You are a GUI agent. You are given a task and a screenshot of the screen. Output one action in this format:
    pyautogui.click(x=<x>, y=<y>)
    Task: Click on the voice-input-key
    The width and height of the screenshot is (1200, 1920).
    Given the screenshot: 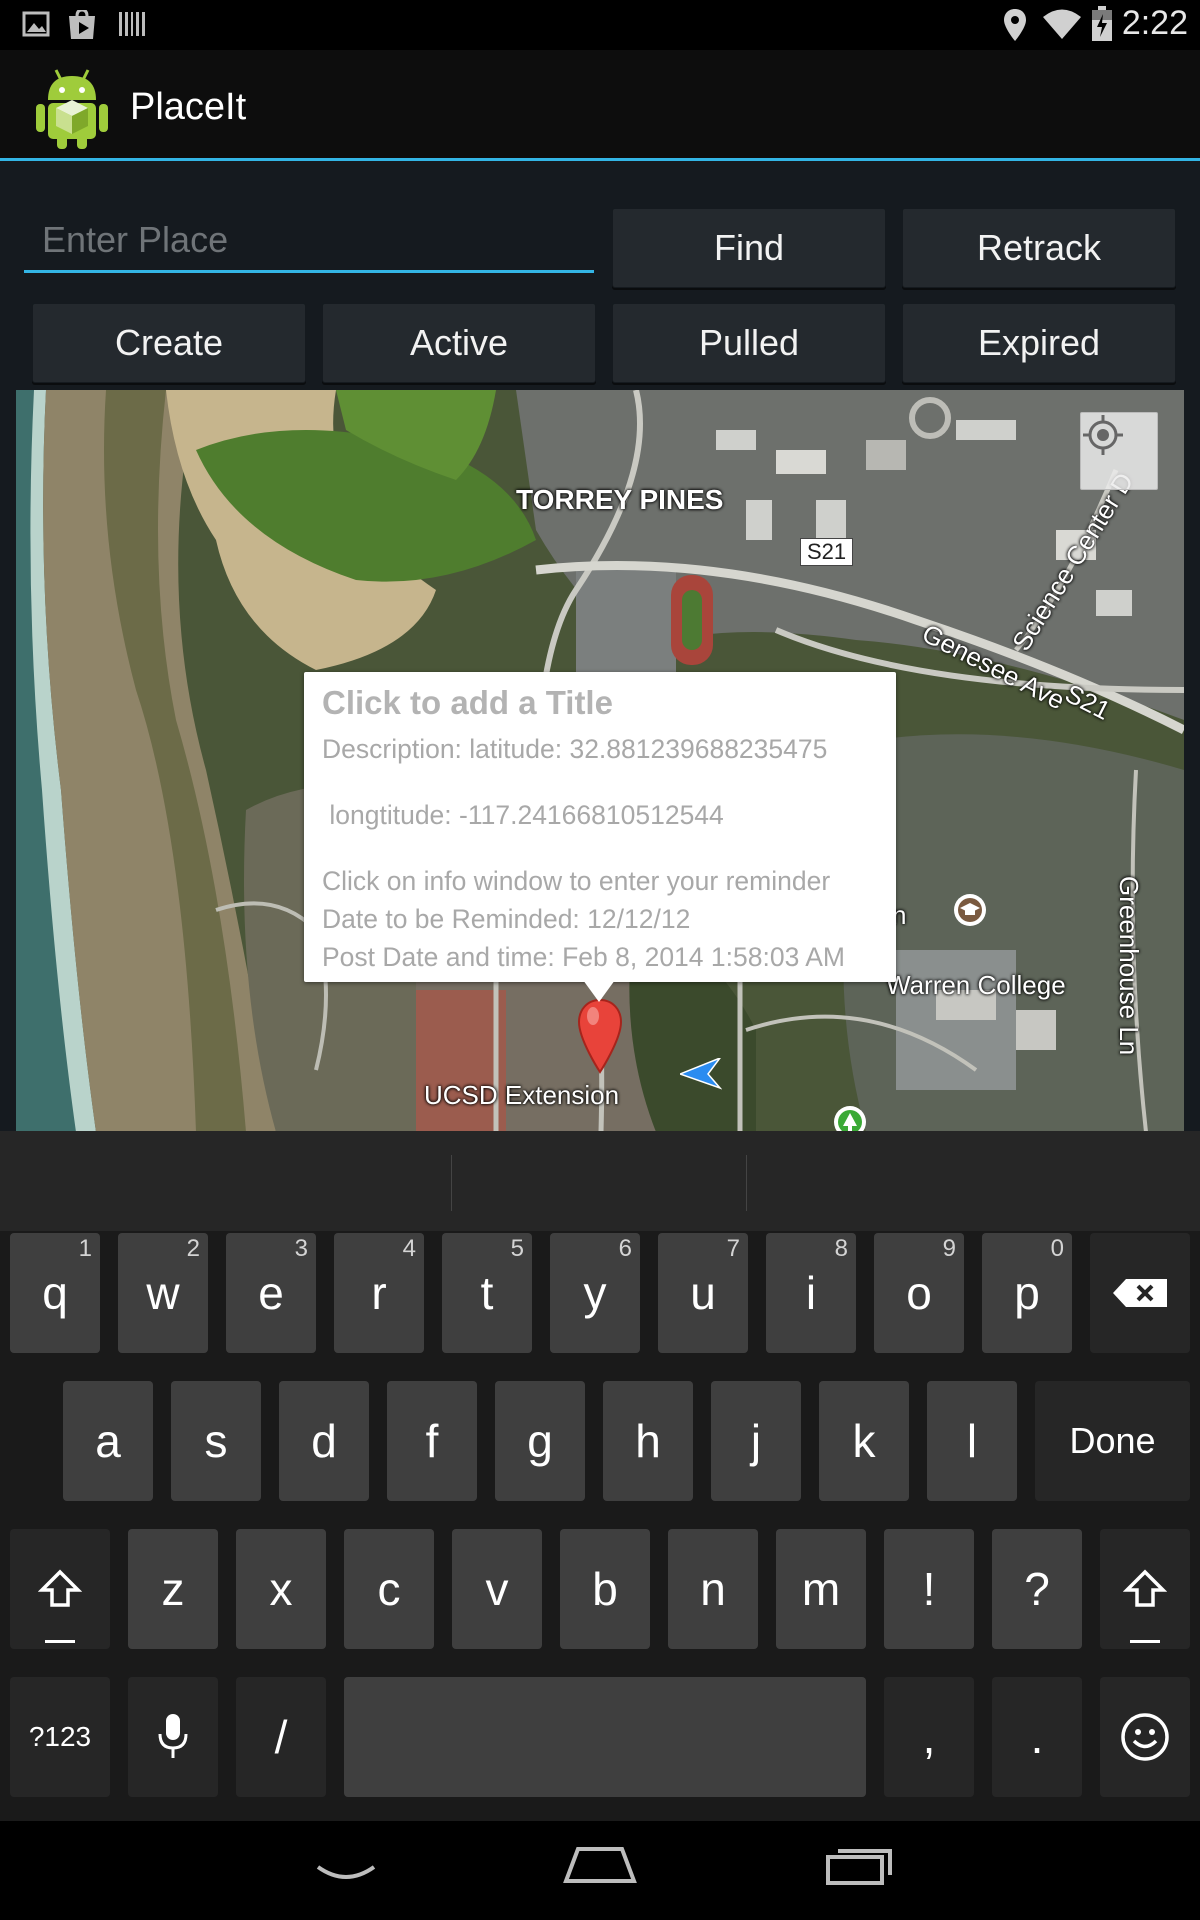 What is the action you would take?
    pyautogui.click(x=173, y=1737)
    